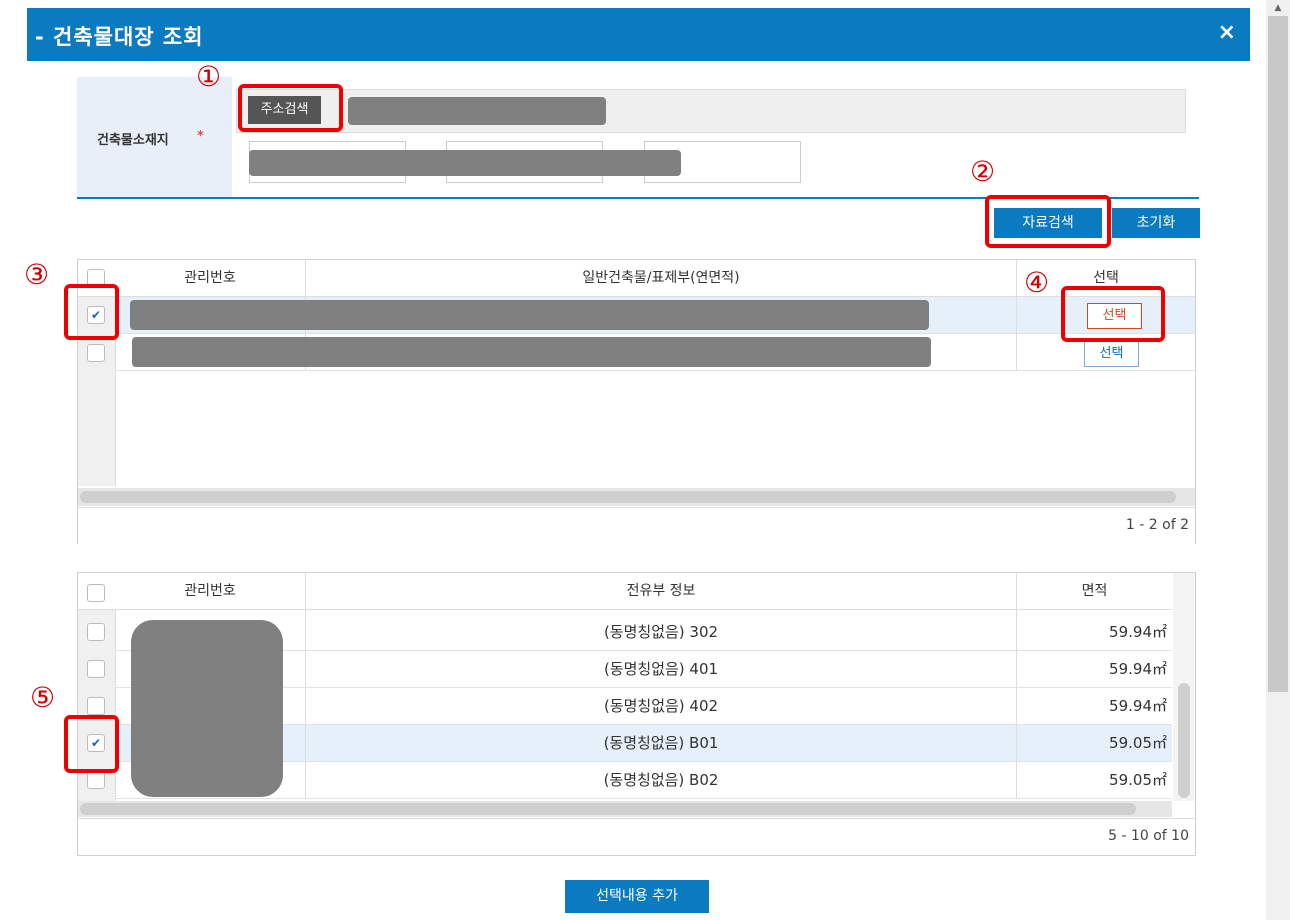  I want to click on address-detail-redacted, so click(465, 163).